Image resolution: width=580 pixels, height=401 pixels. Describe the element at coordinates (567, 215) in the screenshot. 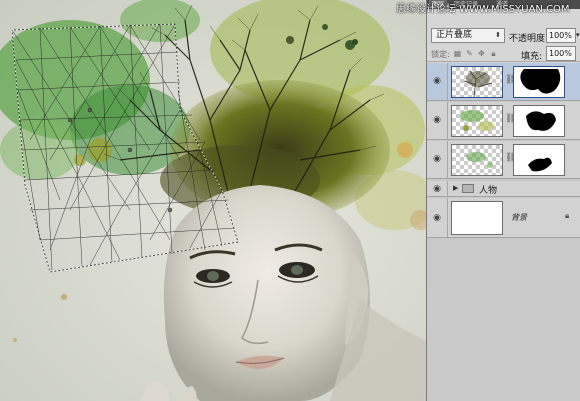

I see `lock-icon: 🔒︎` at that location.